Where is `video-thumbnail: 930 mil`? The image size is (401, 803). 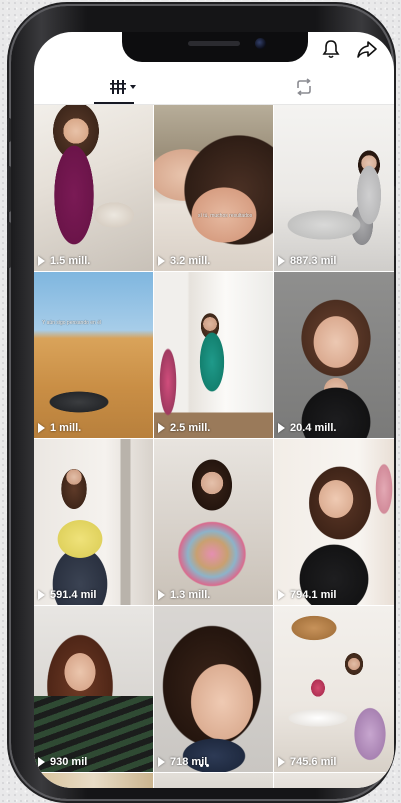
video-thumbnail: 930 mil is located at coordinates (93, 689).